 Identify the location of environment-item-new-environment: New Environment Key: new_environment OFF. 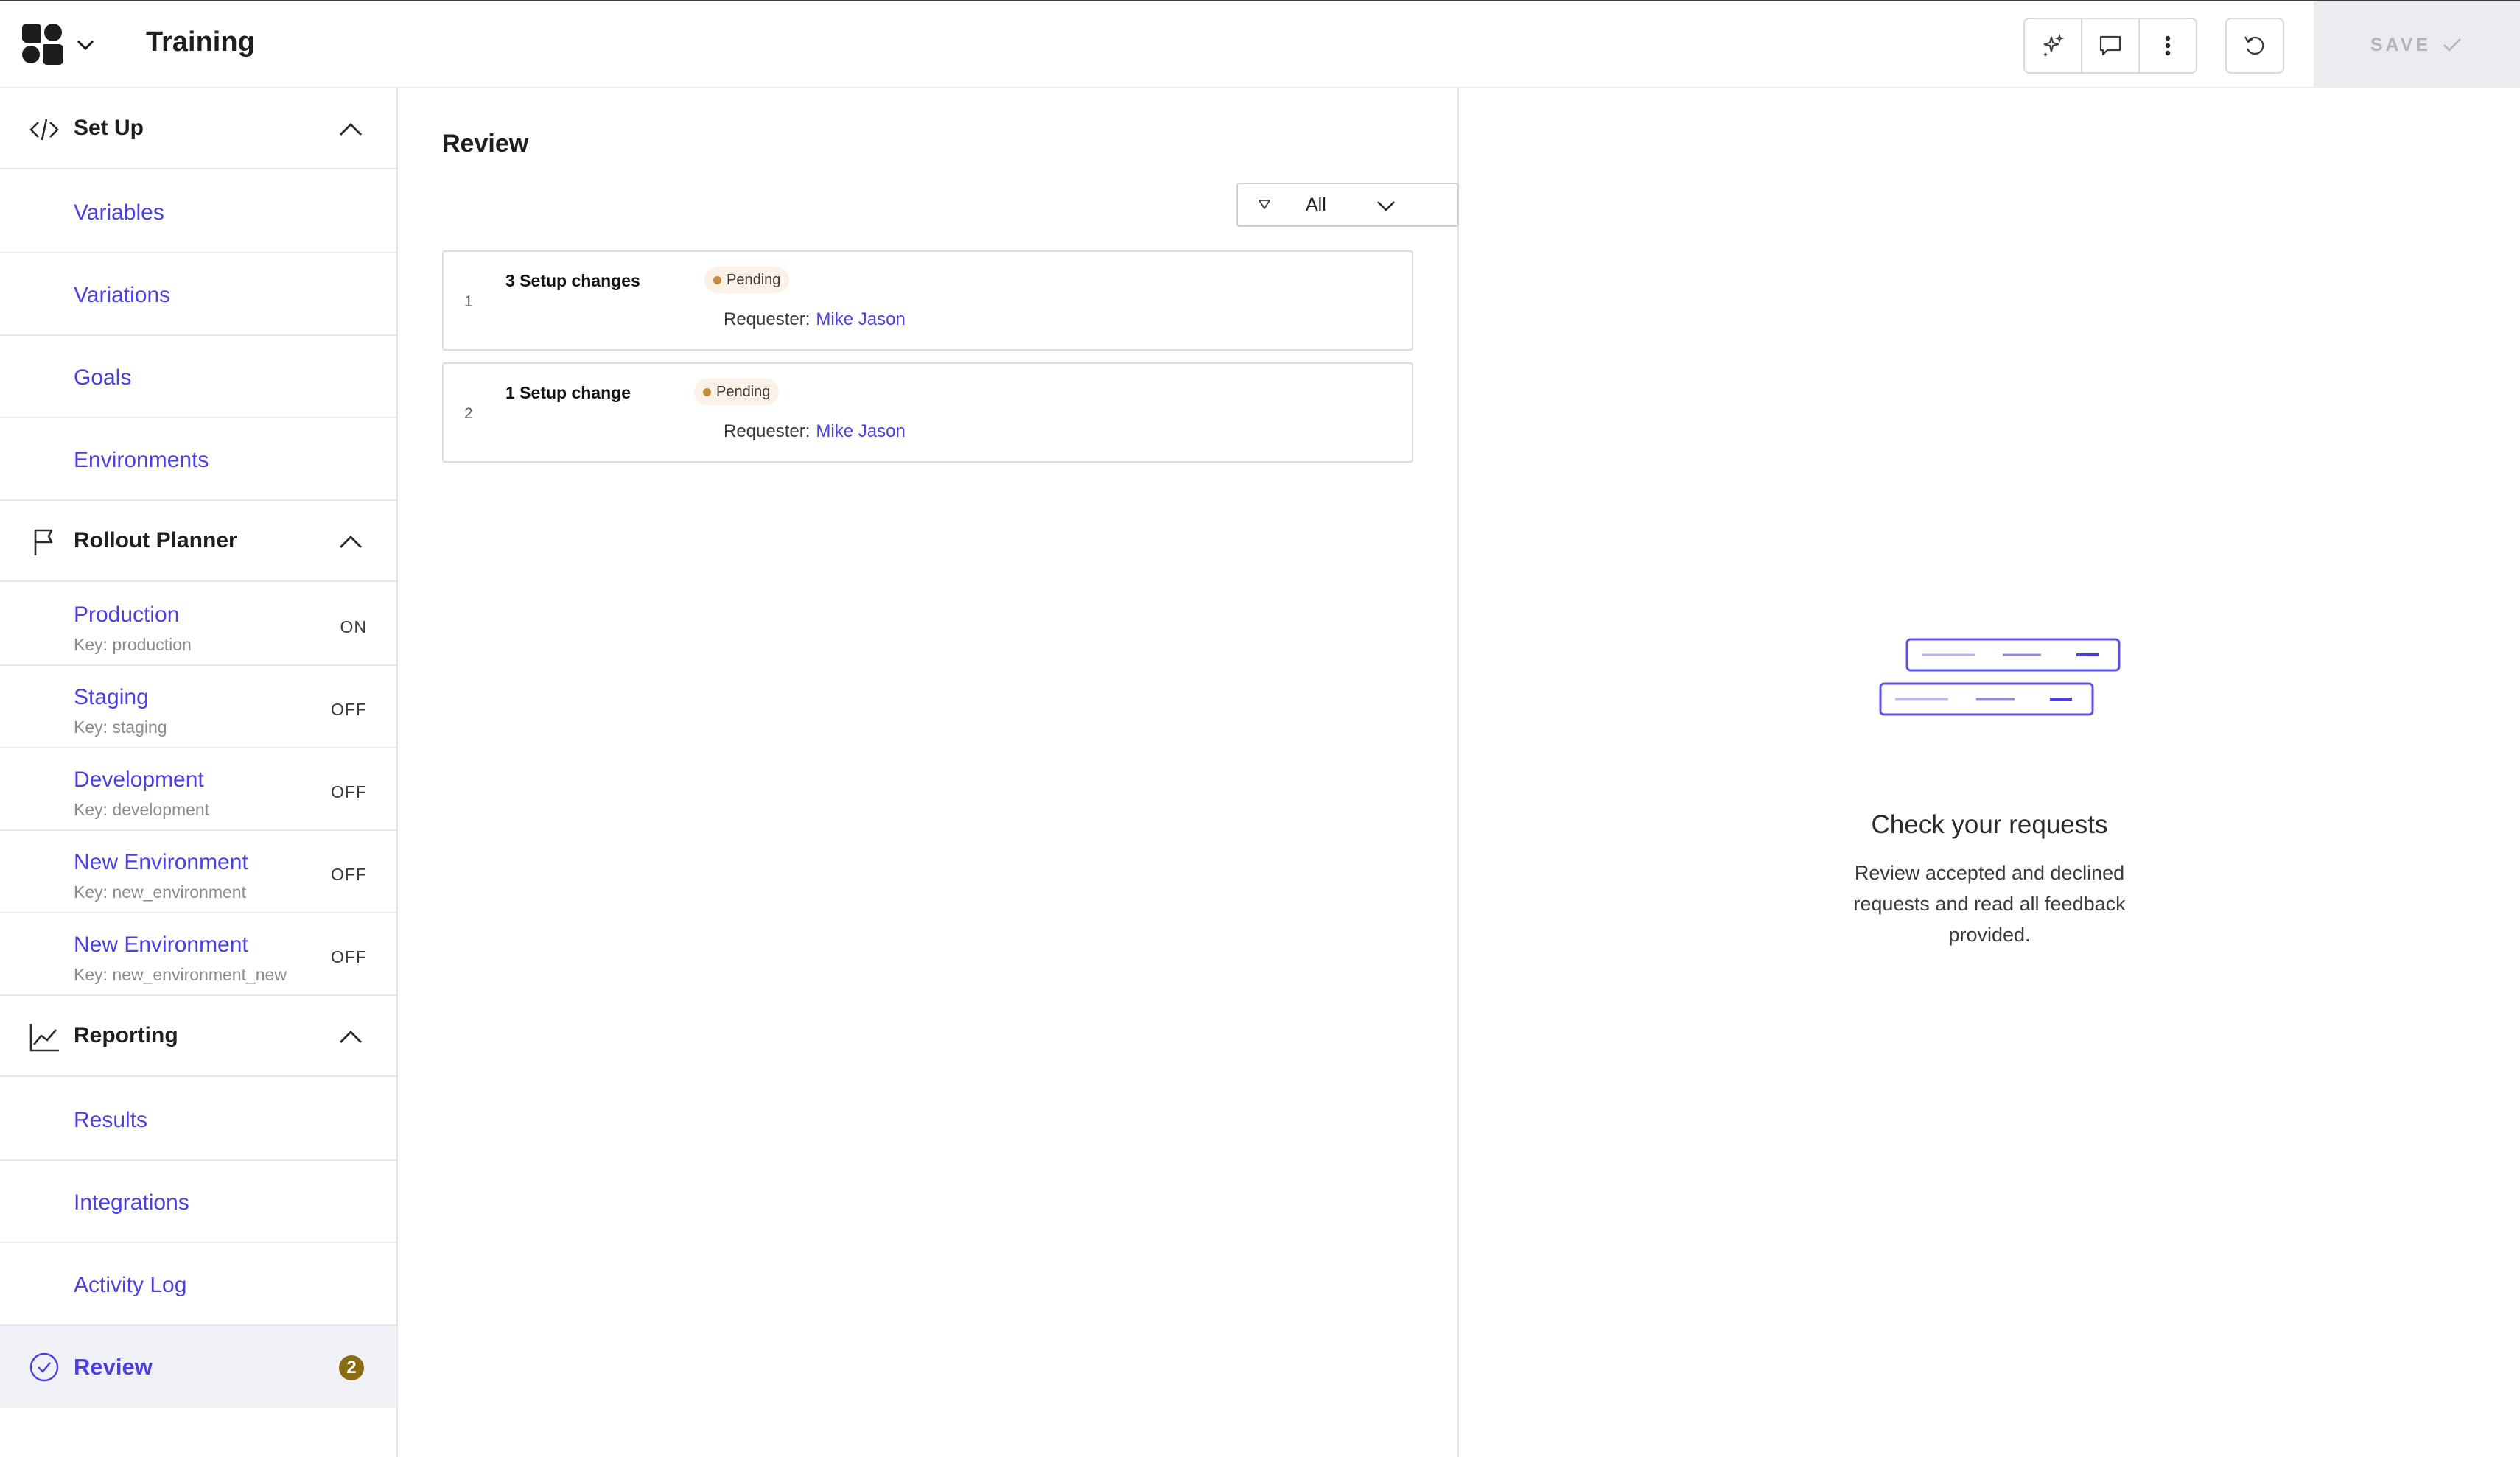
(198, 872).